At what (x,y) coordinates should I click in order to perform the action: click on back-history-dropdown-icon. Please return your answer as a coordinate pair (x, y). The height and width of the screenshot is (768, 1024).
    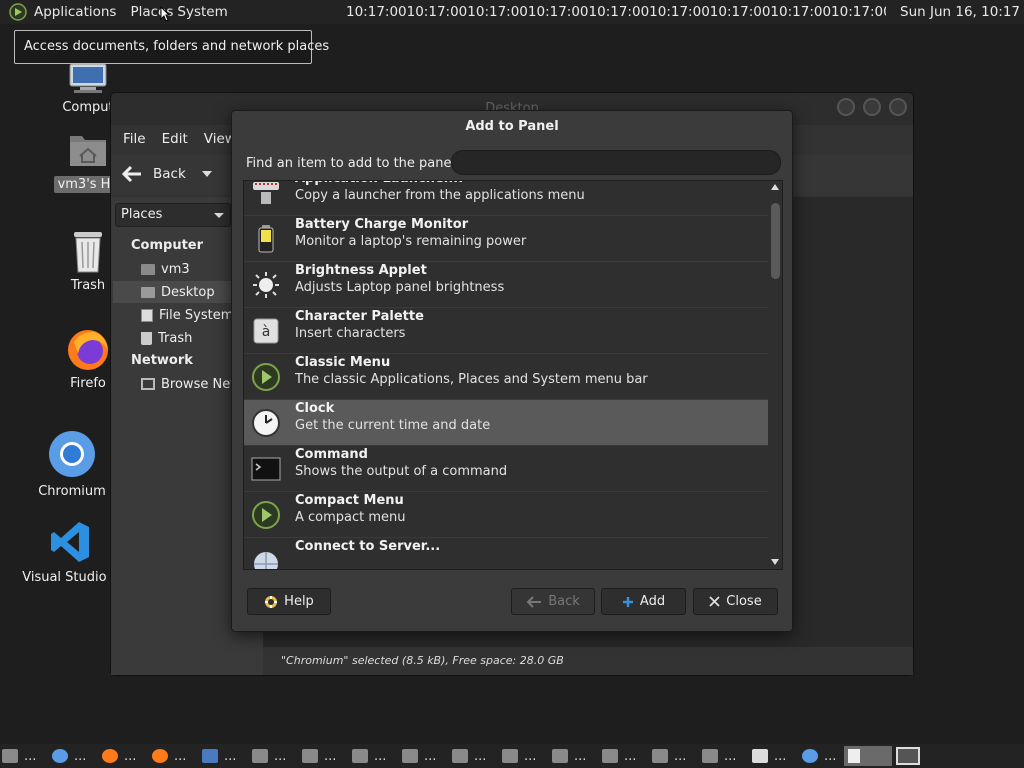
    Looking at the image, I should click on (206, 174).